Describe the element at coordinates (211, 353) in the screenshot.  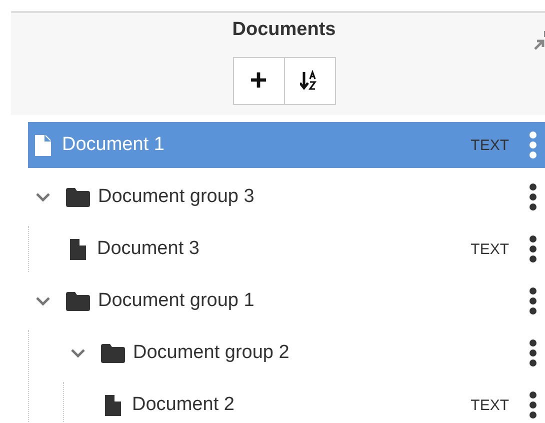
I see `group-name: Document group 2` at that location.